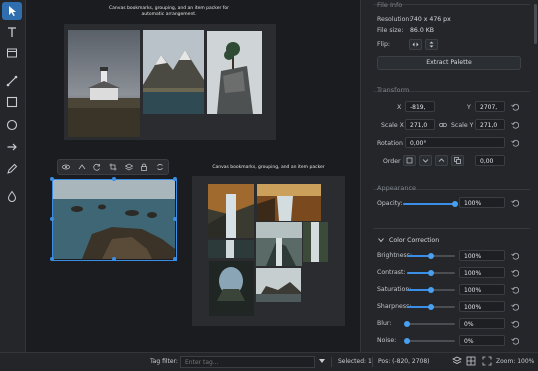 The width and height of the screenshot is (538, 371). I want to click on resize-handle-tm, so click(114, 179).